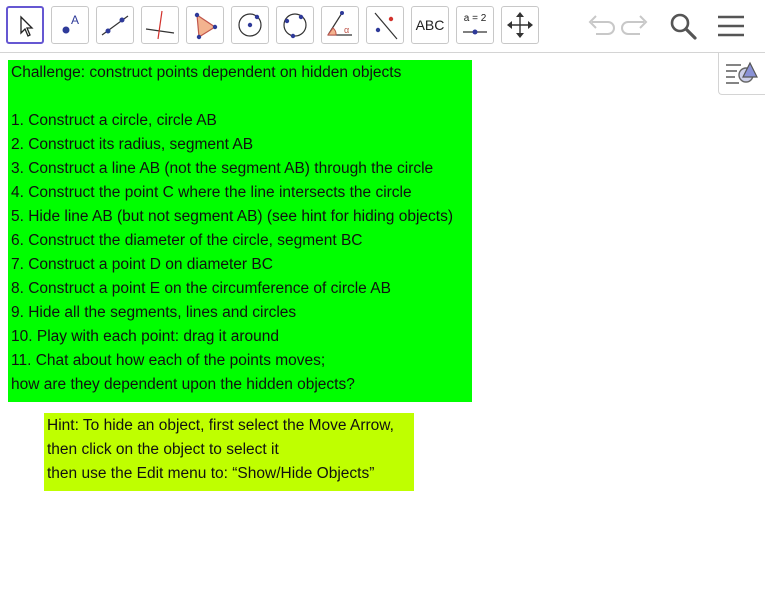  What do you see at coordinates (475, 32) in the screenshot?
I see `slider-icon` at bounding box center [475, 32].